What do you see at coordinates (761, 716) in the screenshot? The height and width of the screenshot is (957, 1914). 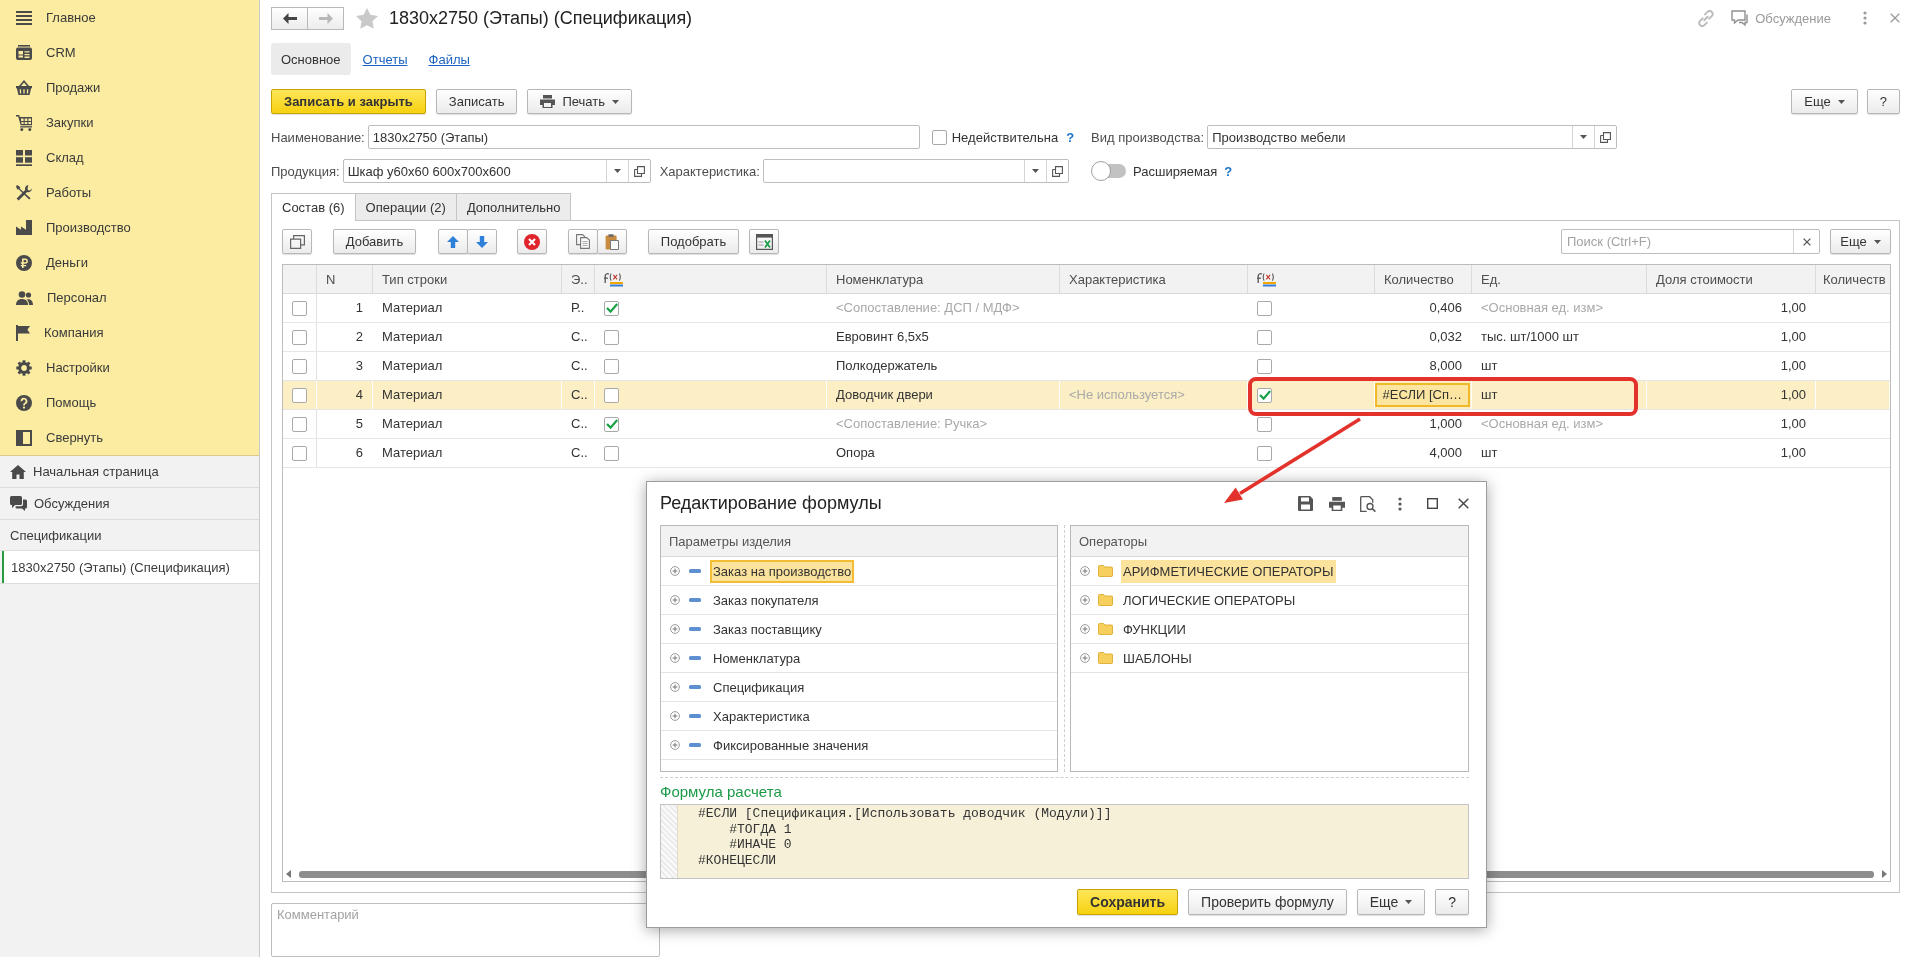 I see `tree-item: Характеристика` at bounding box center [761, 716].